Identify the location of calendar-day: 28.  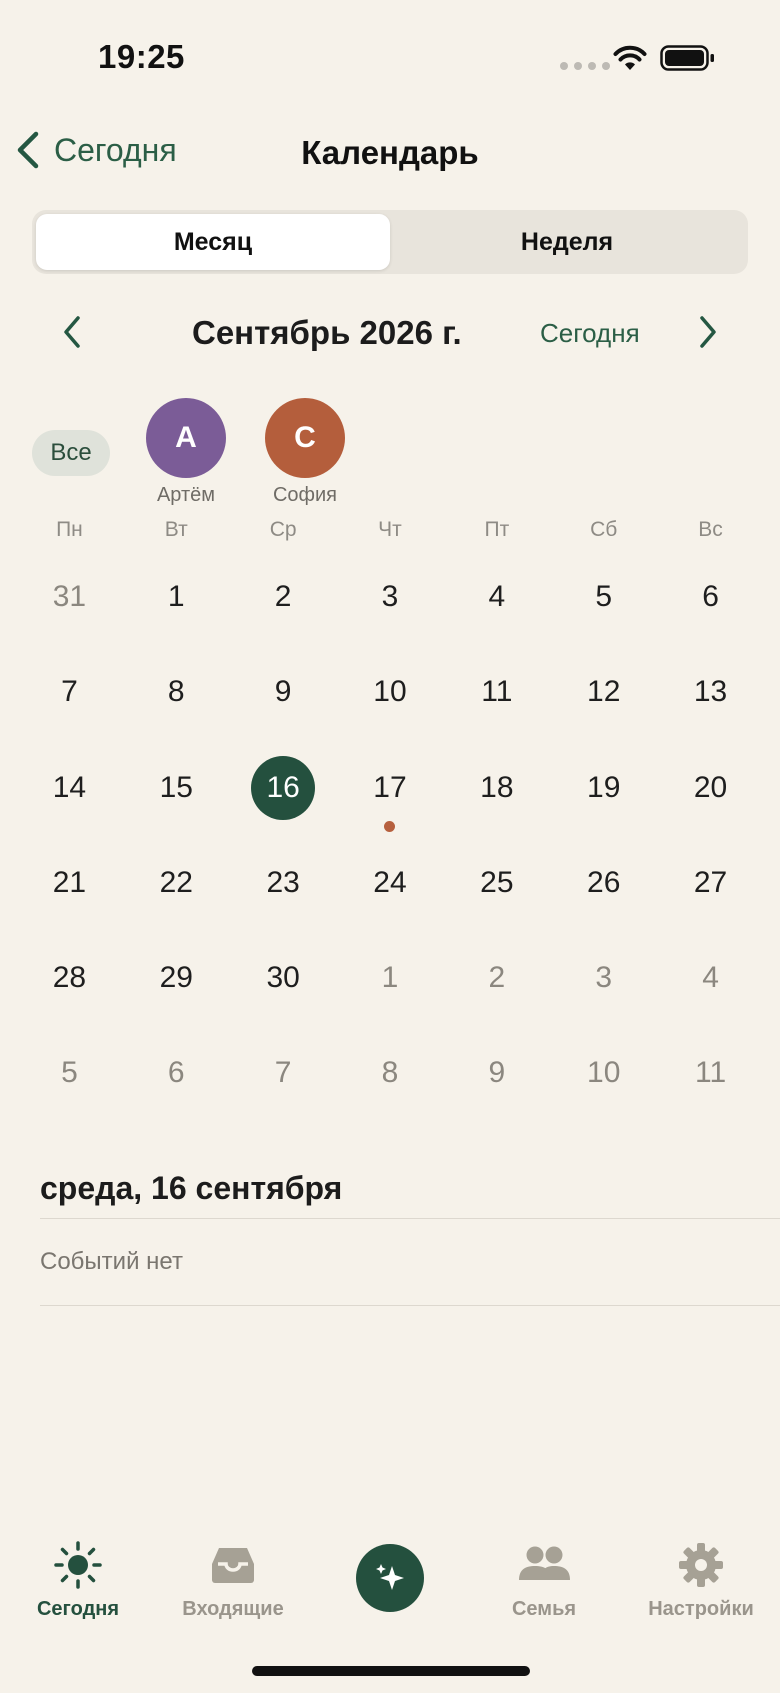
(69, 978).